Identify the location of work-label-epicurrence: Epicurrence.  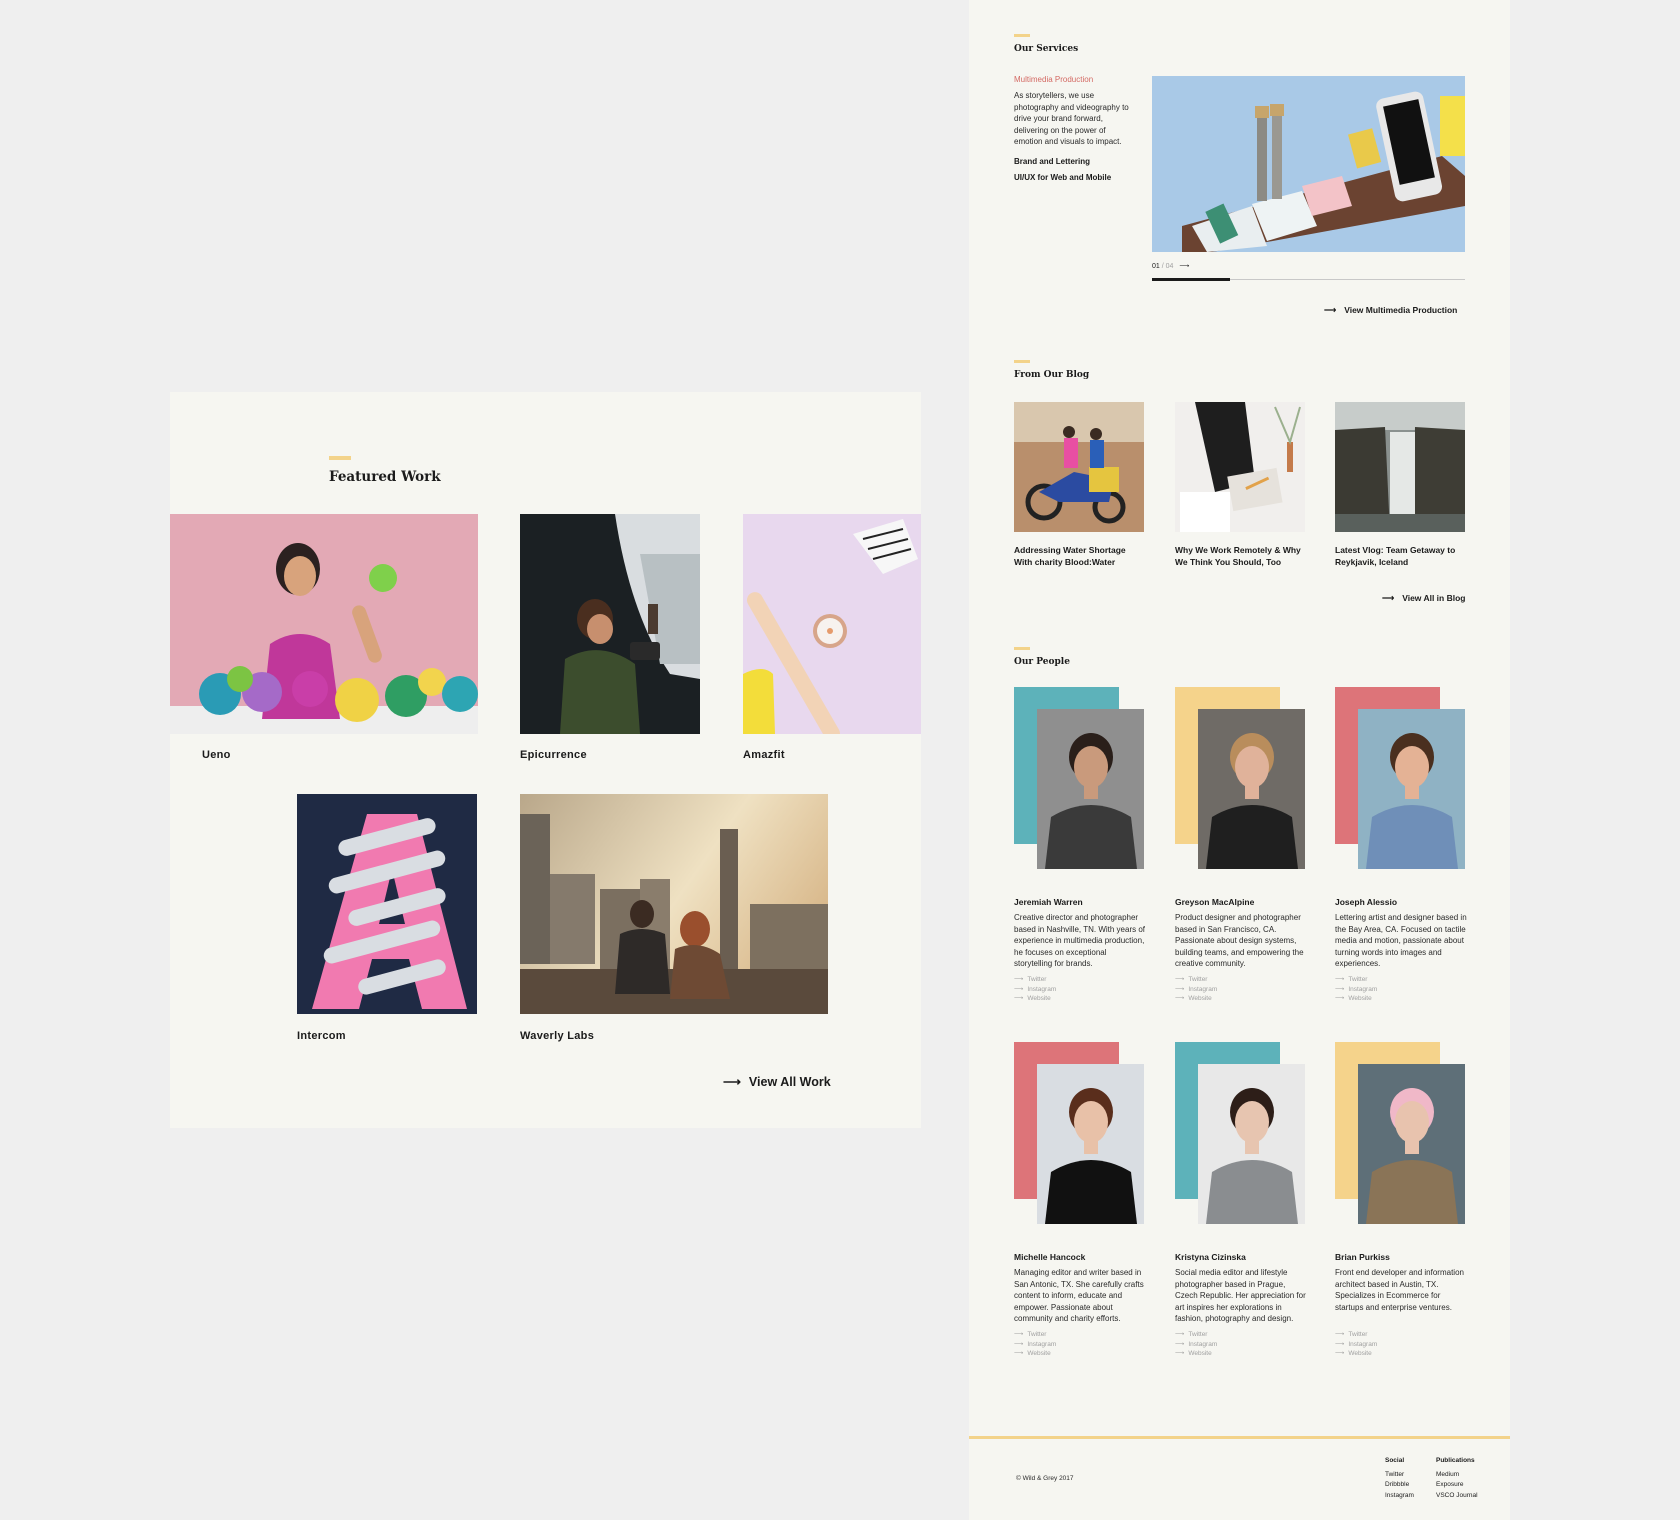
(553, 755).